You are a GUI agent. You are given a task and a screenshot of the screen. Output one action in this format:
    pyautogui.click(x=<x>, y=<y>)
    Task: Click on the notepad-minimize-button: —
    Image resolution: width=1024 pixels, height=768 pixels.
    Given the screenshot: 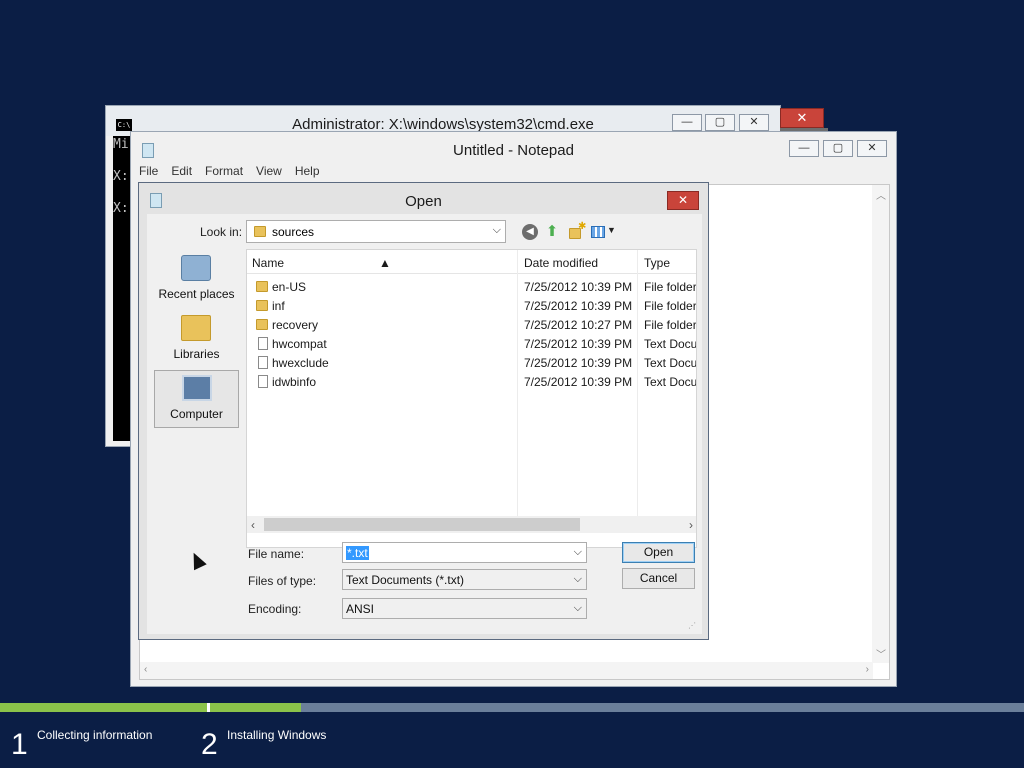 What is the action you would take?
    pyautogui.click(x=804, y=148)
    